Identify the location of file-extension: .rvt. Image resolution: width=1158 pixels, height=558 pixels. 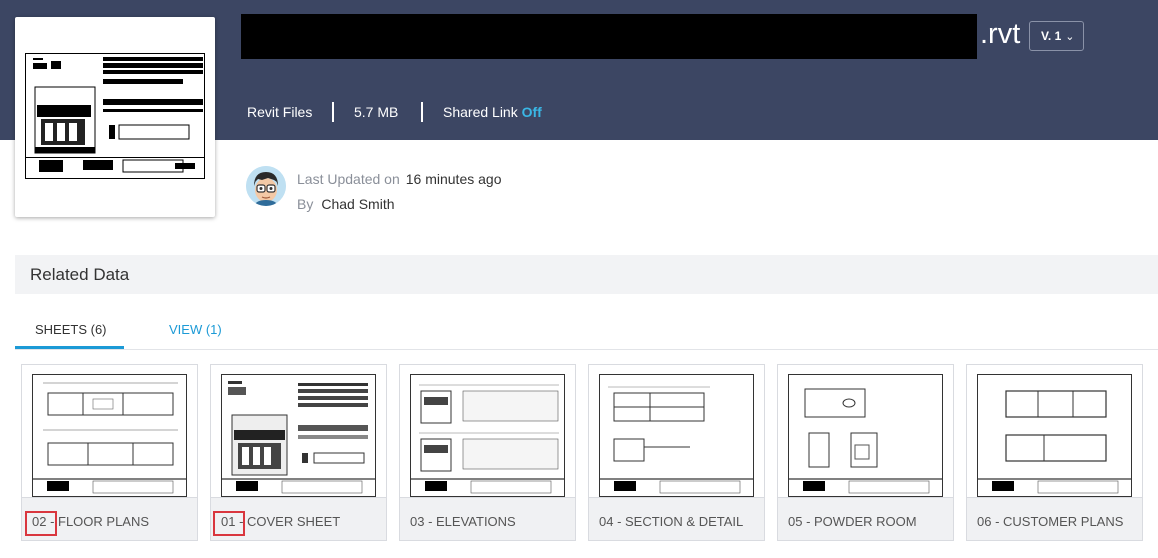
(1000, 34).